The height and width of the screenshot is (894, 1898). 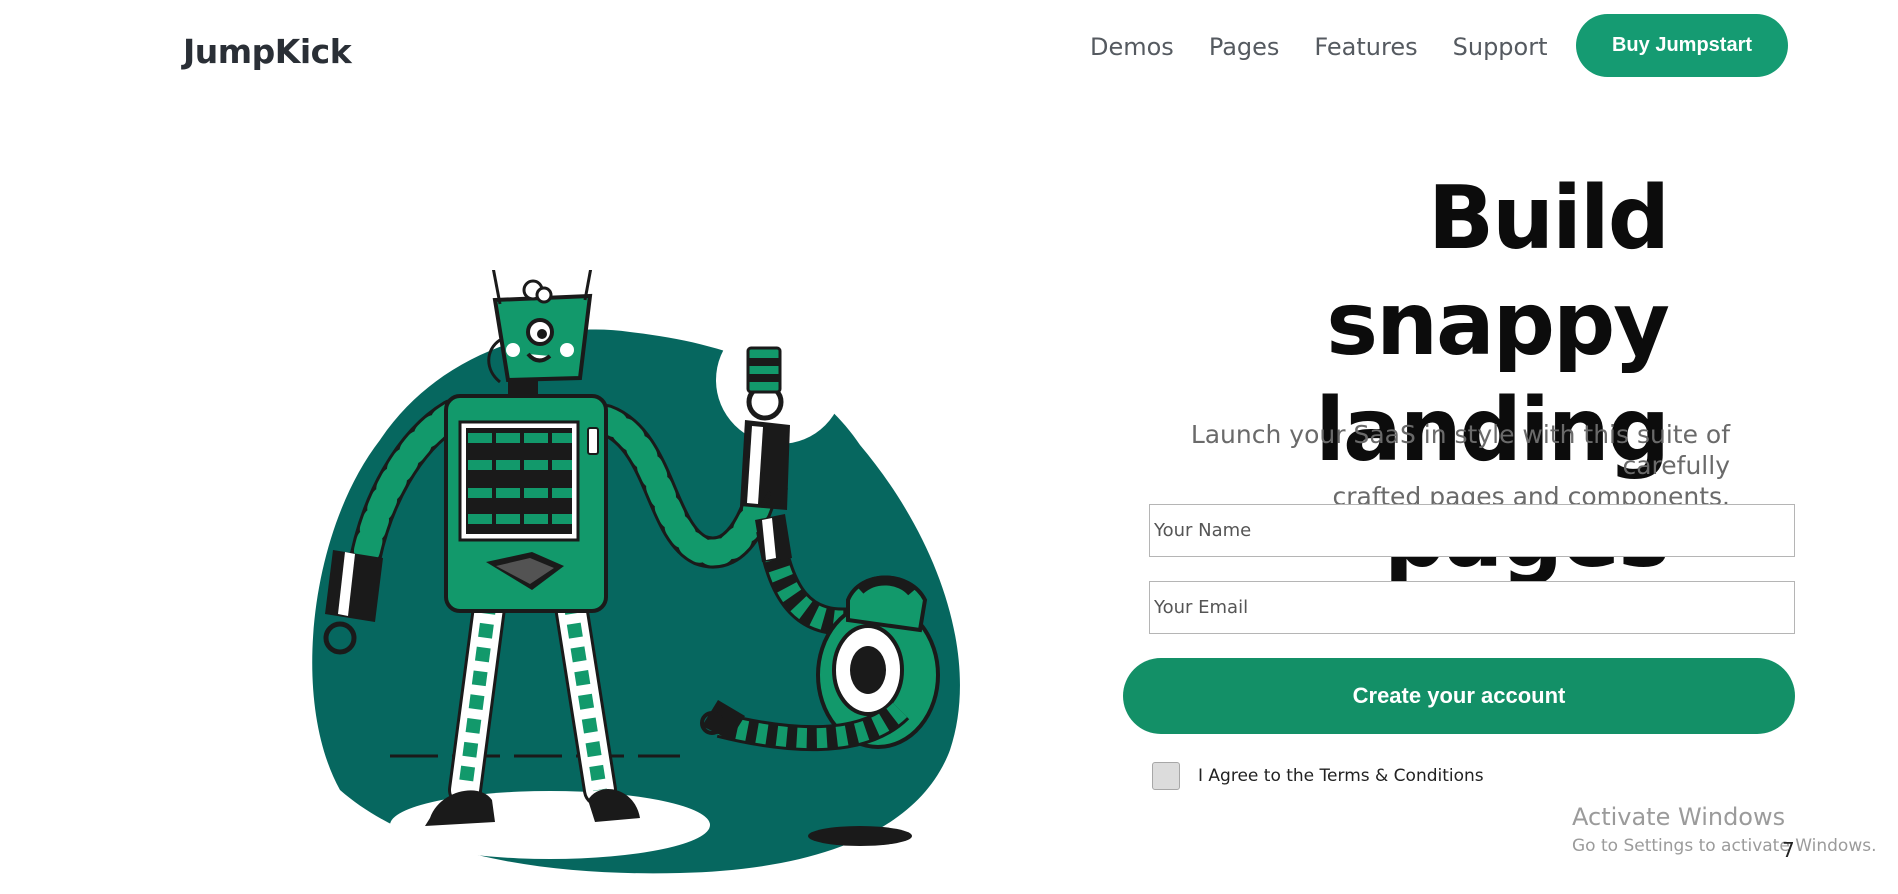 What do you see at coordinates (1244, 47) in the screenshot?
I see `nav-link-pages: Pages` at bounding box center [1244, 47].